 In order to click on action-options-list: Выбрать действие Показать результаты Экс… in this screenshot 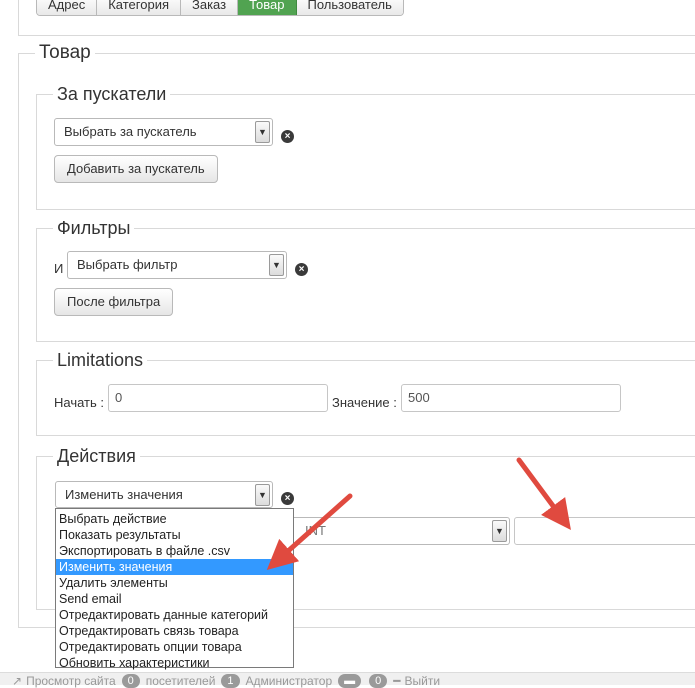, I will do `click(174, 589)`.